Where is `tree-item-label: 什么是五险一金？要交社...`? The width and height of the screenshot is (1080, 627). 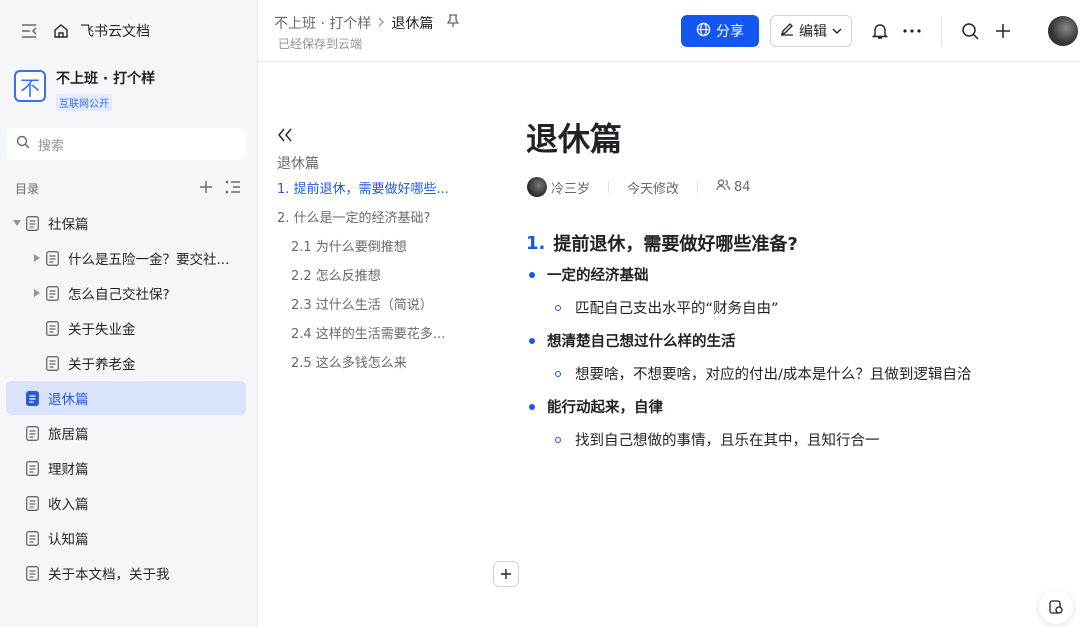
tree-item-label: 什么是五险一金？要交社... is located at coordinates (149, 260).